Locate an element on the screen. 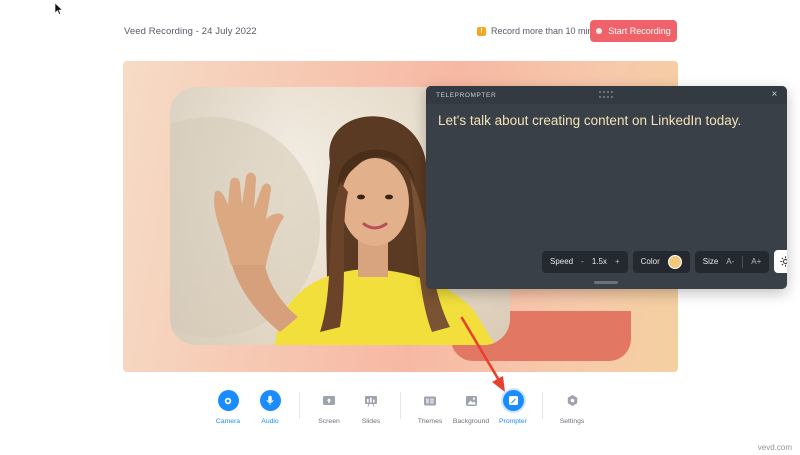 The height and width of the screenshot is (455, 800). sun-icon is located at coordinates (783, 261).